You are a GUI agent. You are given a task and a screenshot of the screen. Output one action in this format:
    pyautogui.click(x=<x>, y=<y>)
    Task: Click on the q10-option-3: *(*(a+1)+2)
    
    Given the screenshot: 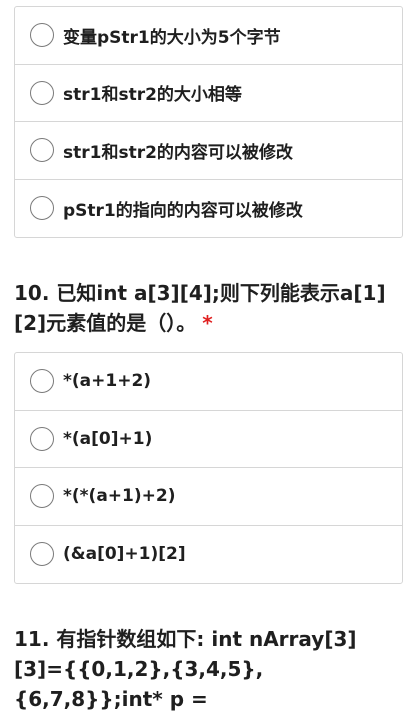 What is the action you would take?
    pyautogui.click(x=208, y=497)
    